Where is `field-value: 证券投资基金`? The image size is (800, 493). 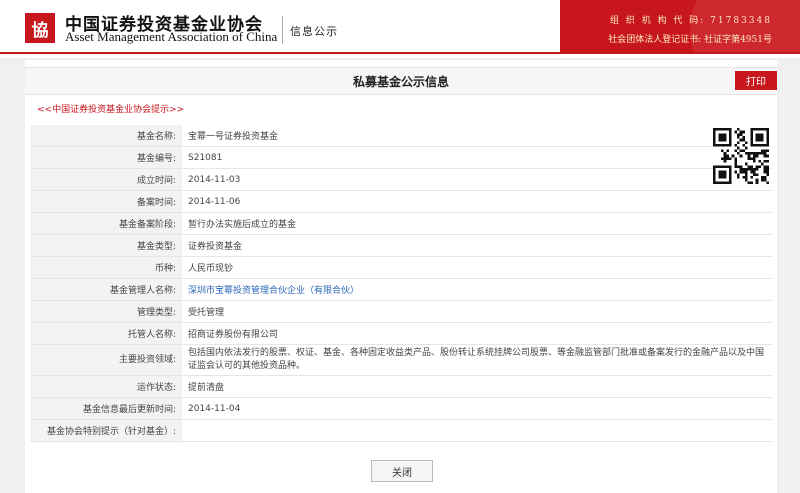
field-value: 证券投资基金 is located at coordinates (477, 245).